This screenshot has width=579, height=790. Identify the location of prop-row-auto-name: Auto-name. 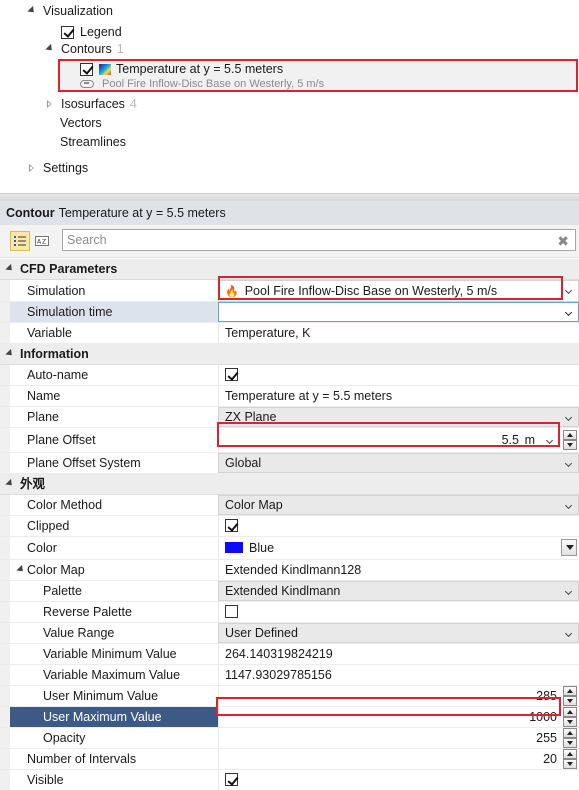
(289, 375).